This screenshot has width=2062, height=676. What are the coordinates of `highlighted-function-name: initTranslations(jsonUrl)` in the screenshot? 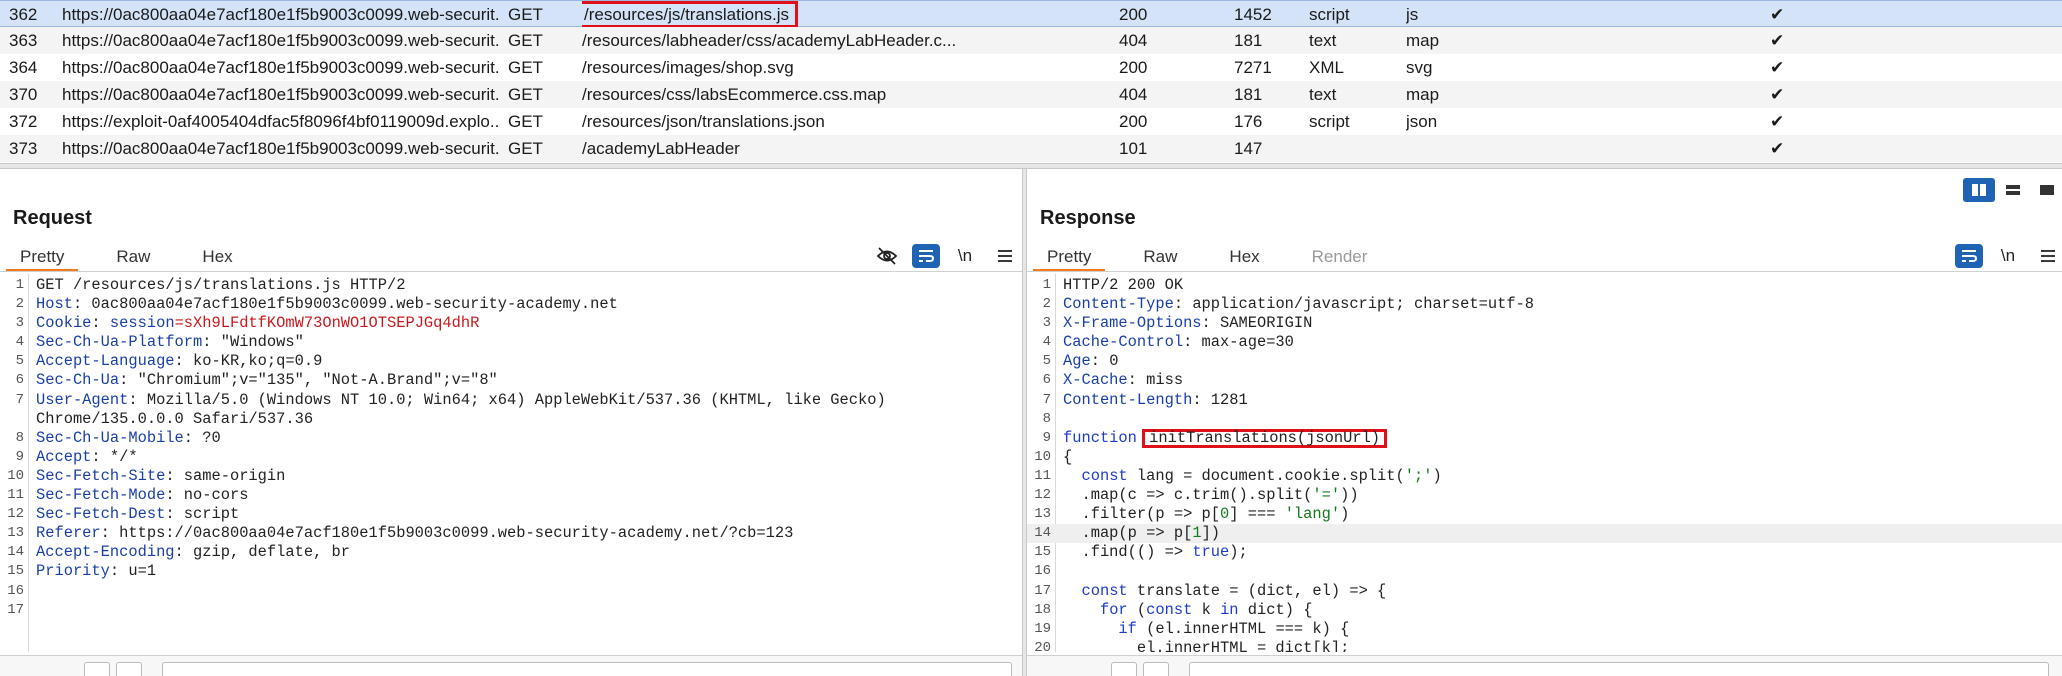 It's located at (1265, 438).